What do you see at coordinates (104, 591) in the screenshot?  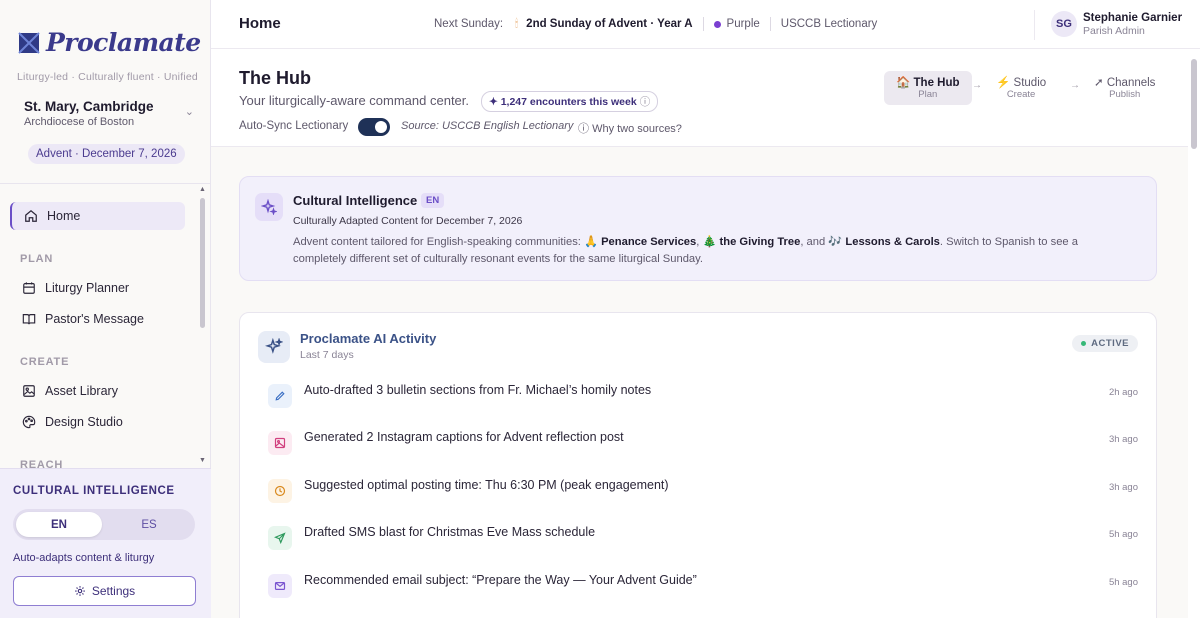 I see `settings-button: Settings` at bounding box center [104, 591].